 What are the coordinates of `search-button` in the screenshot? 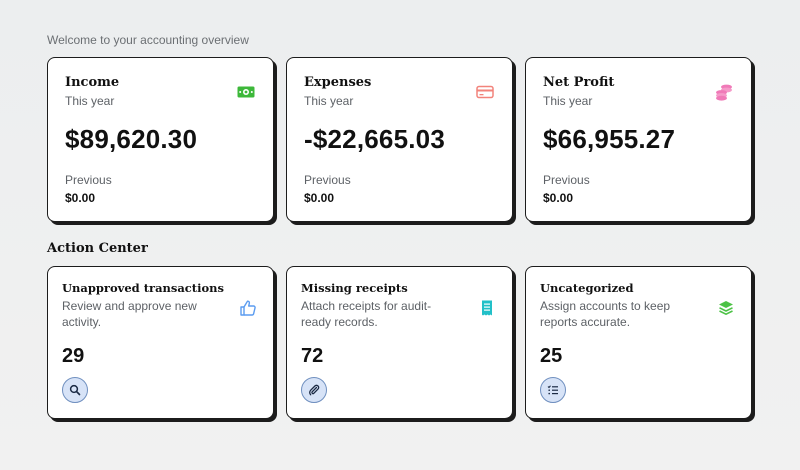 It's located at (75, 390).